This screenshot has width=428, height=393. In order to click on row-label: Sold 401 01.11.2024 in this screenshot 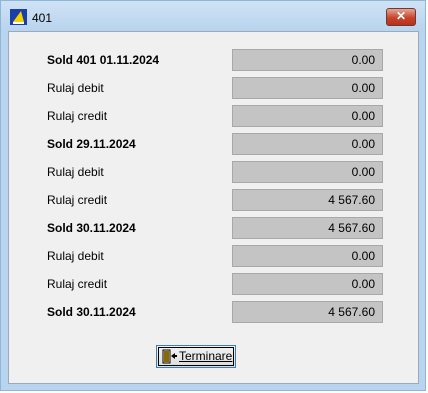, I will do `click(103, 60)`.